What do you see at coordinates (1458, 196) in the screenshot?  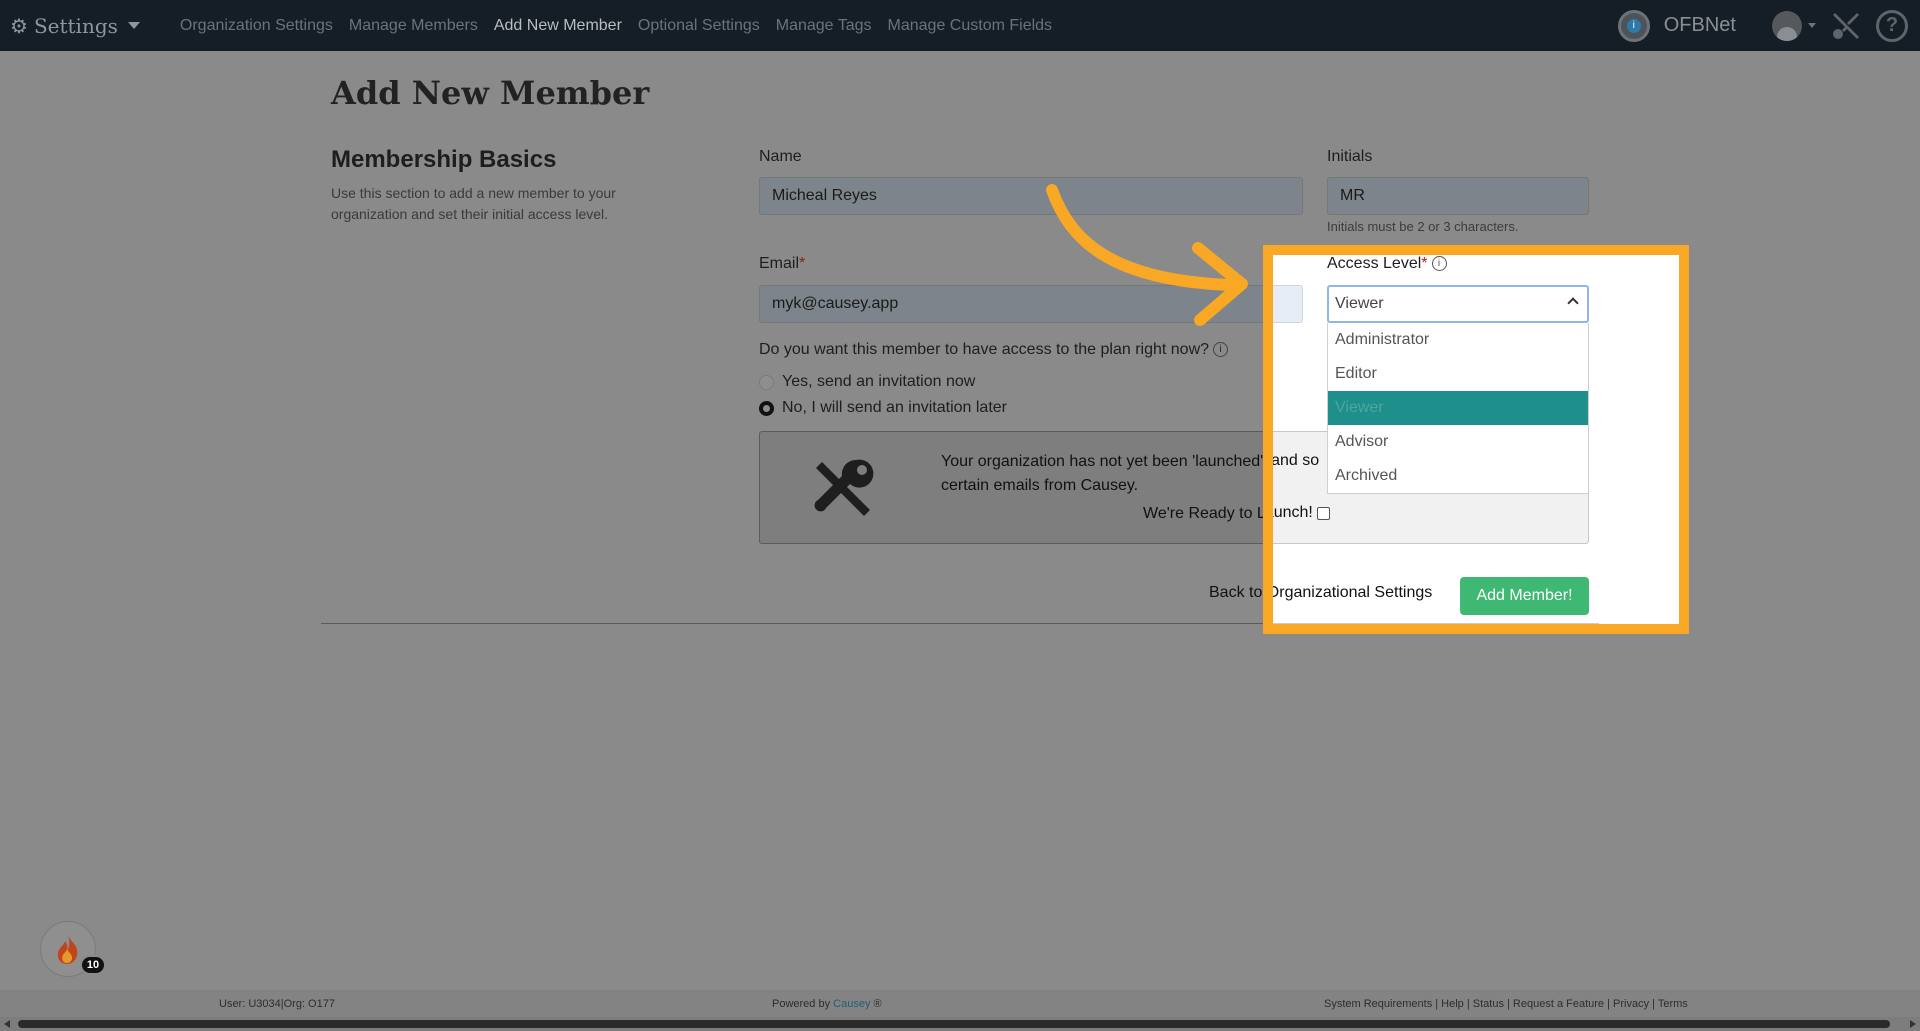 I see `initials-field: MR` at bounding box center [1458, 196].